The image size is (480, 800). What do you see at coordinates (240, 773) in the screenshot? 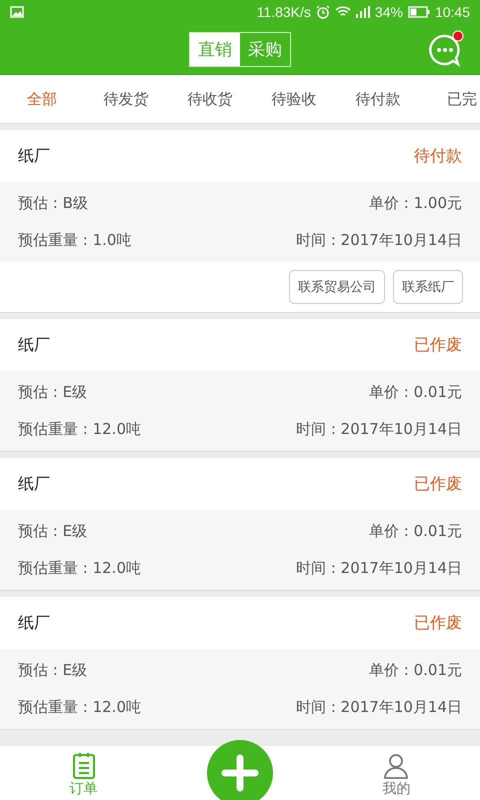
I see `plus-icon` at bounding box center [240, 773].